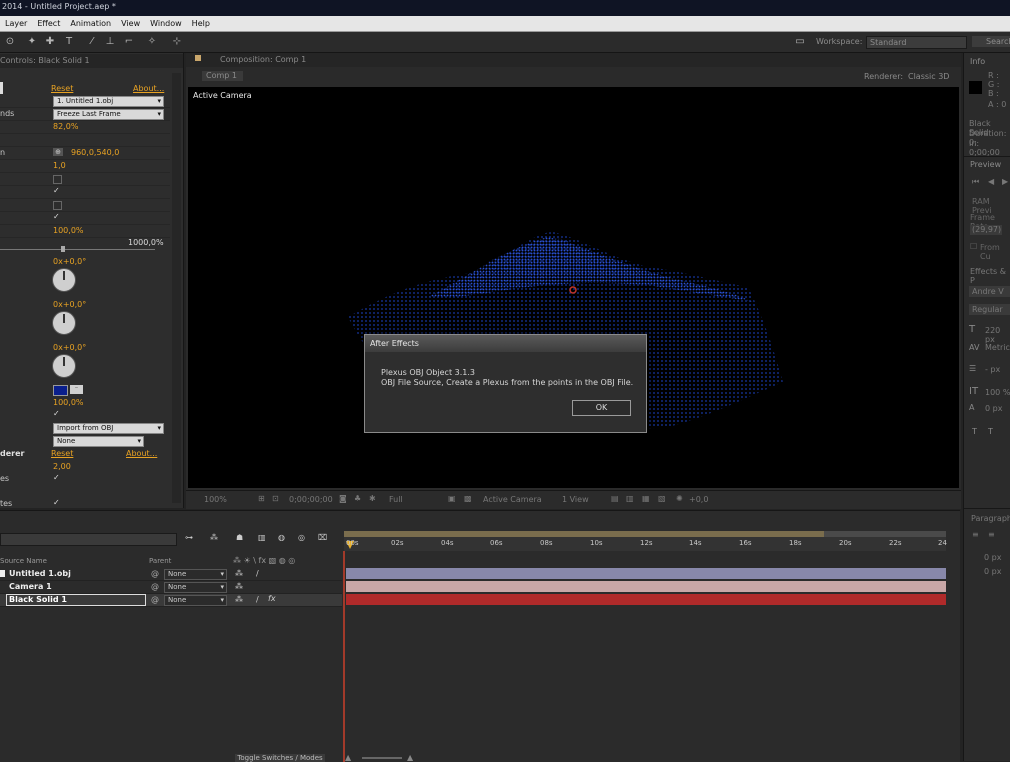 The height and width of the screenshot is (762, 1010). Describe the element at coordinates (65, 126) in the screenshot. I see `scale-value: 82,0%` at that location.